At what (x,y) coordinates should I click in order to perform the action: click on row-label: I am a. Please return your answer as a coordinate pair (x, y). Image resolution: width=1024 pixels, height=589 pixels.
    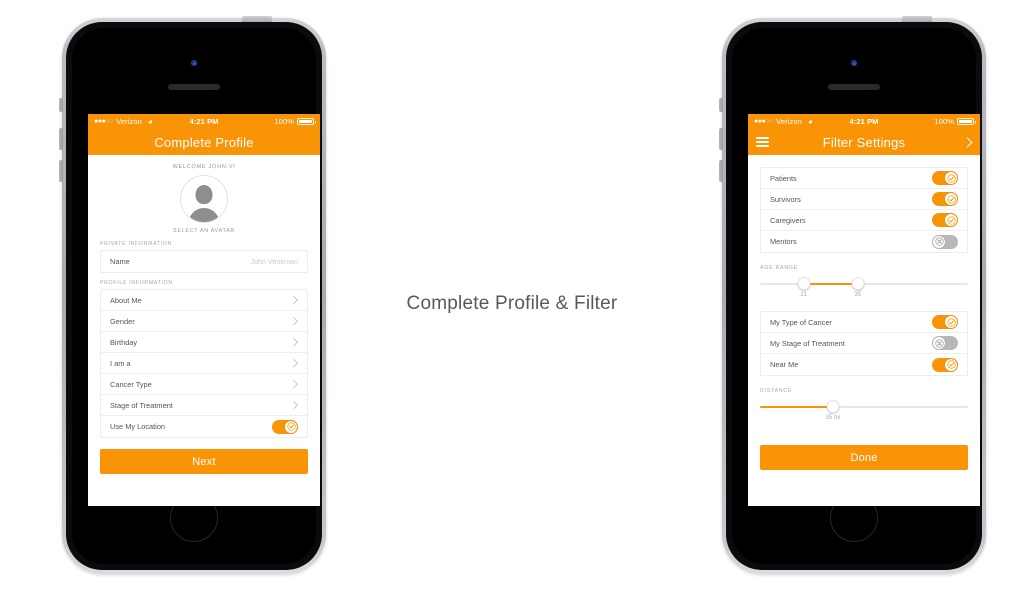
    Looking at the image, I should click on (120, 363).